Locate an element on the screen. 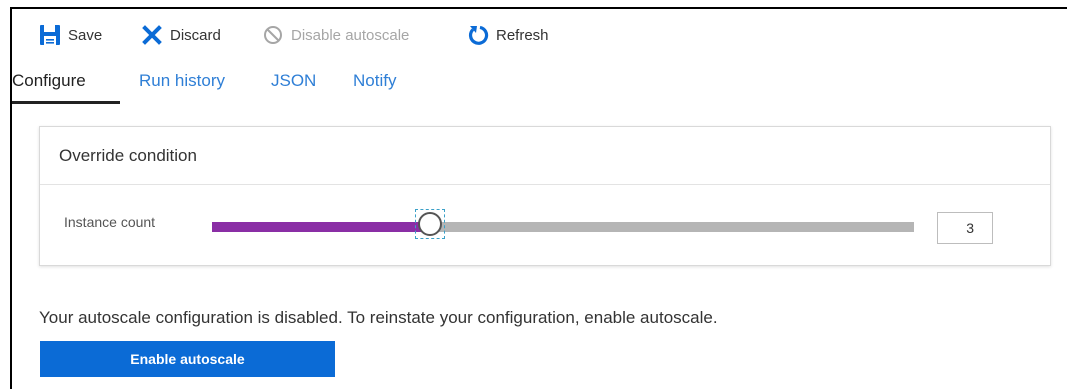 This screenshot has height=389, width=1067. slider-fill is located at coordinates (321, 227).